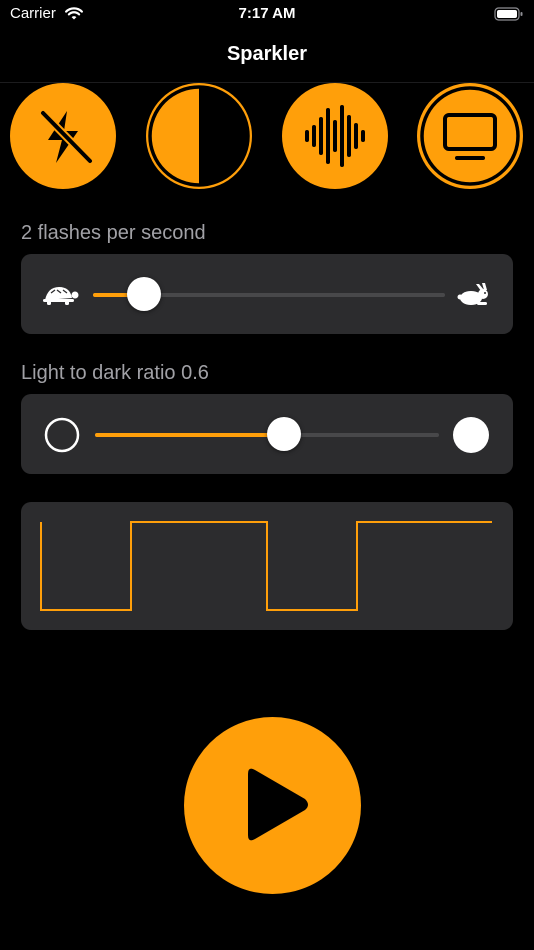 The image size is (534, 950). Describe the element at coordinates (62, 435) in the screenshot. I see `empty-circle-icon` at that location.